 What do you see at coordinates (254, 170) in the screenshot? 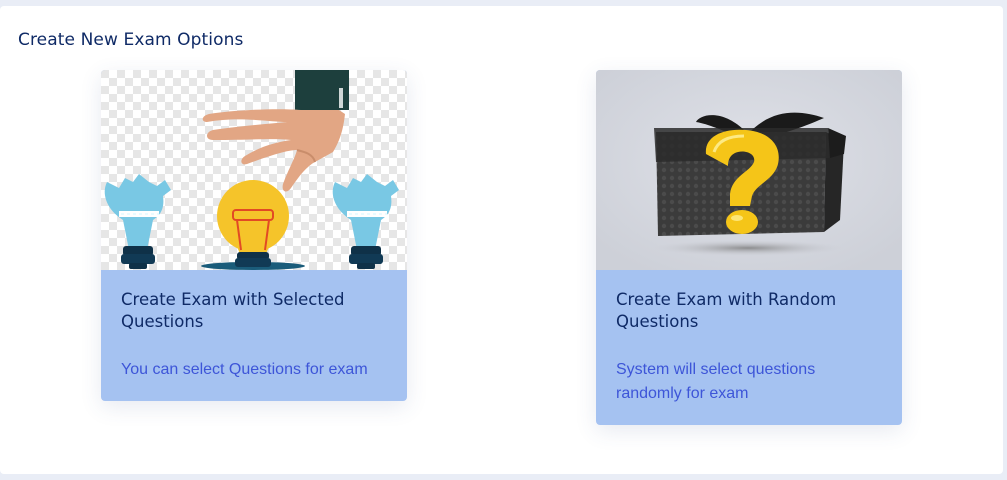
I see `hand-picking-lightbulb-icon` at bounding box center [254, 170].